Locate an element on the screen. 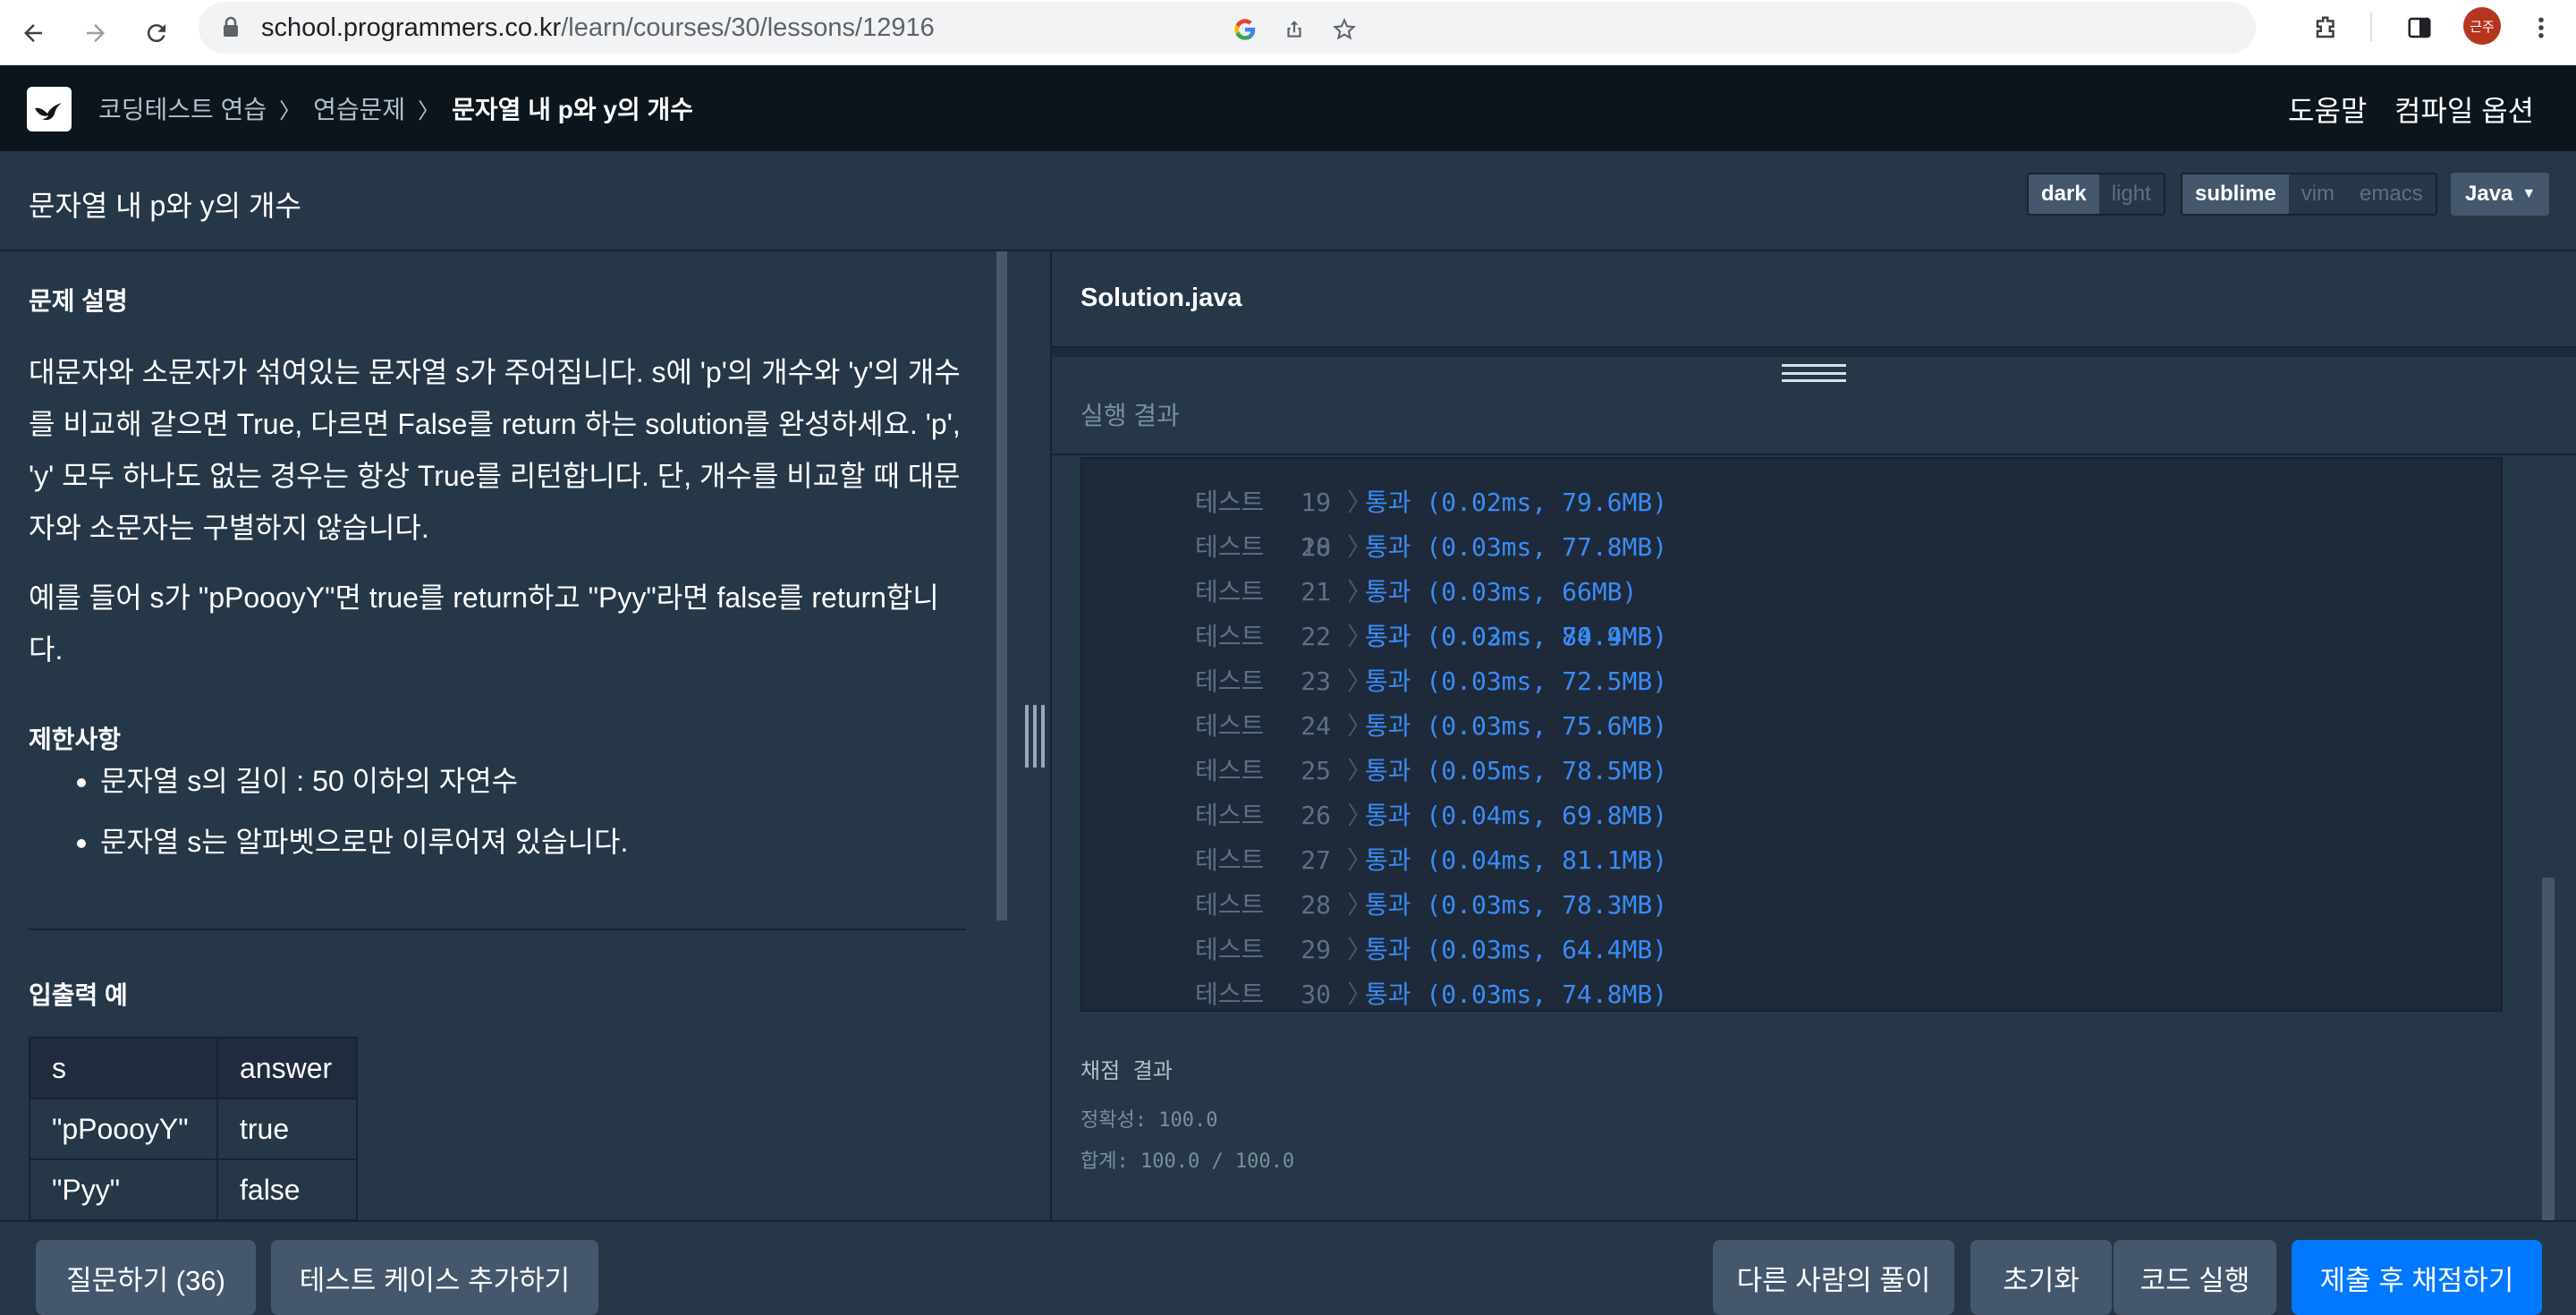  test-row: 테스트 29 〉 통과 (0.03ms, 64.4MB) is located at coordinates (1791, 950).